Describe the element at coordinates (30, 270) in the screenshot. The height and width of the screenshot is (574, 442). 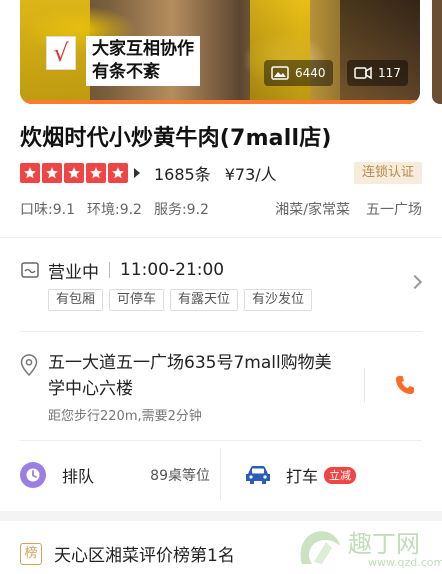
I see `calendar-icon` at that location.